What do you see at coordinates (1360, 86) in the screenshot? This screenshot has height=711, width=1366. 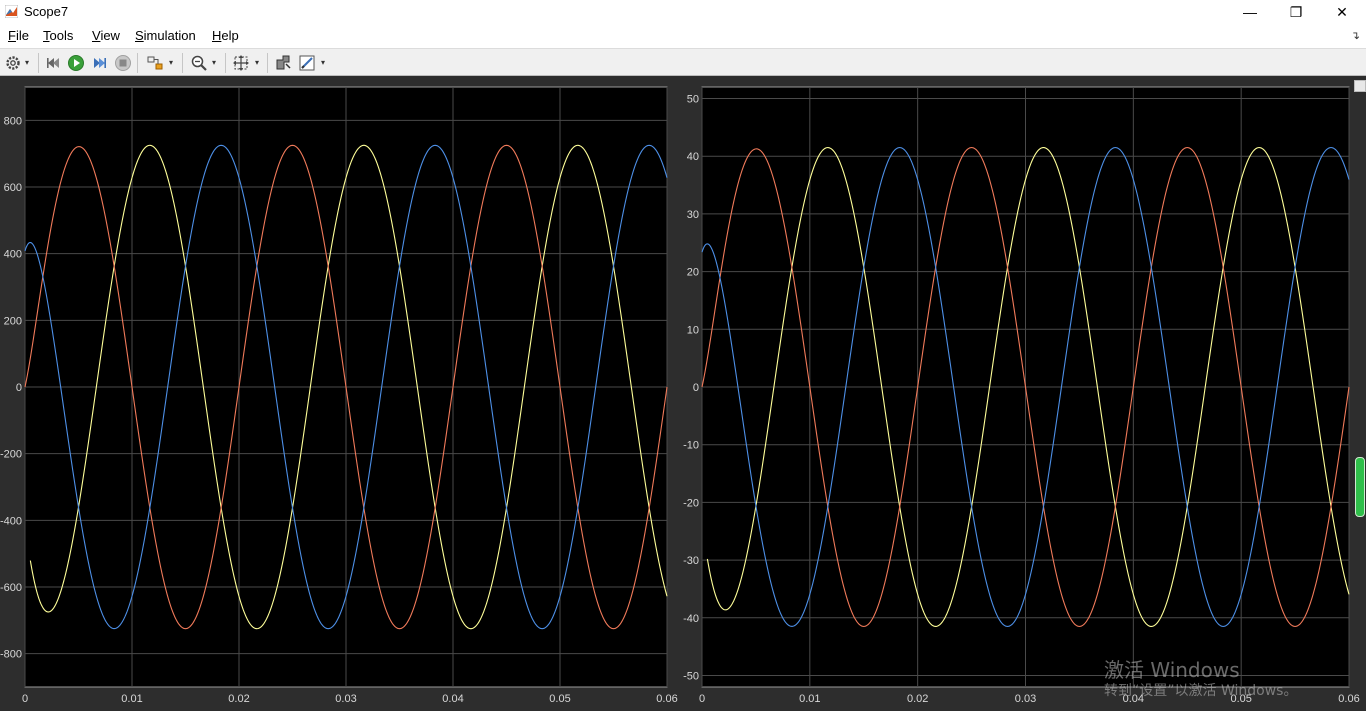 I see `undock-axes-button` at bounding box center [1360, 86].